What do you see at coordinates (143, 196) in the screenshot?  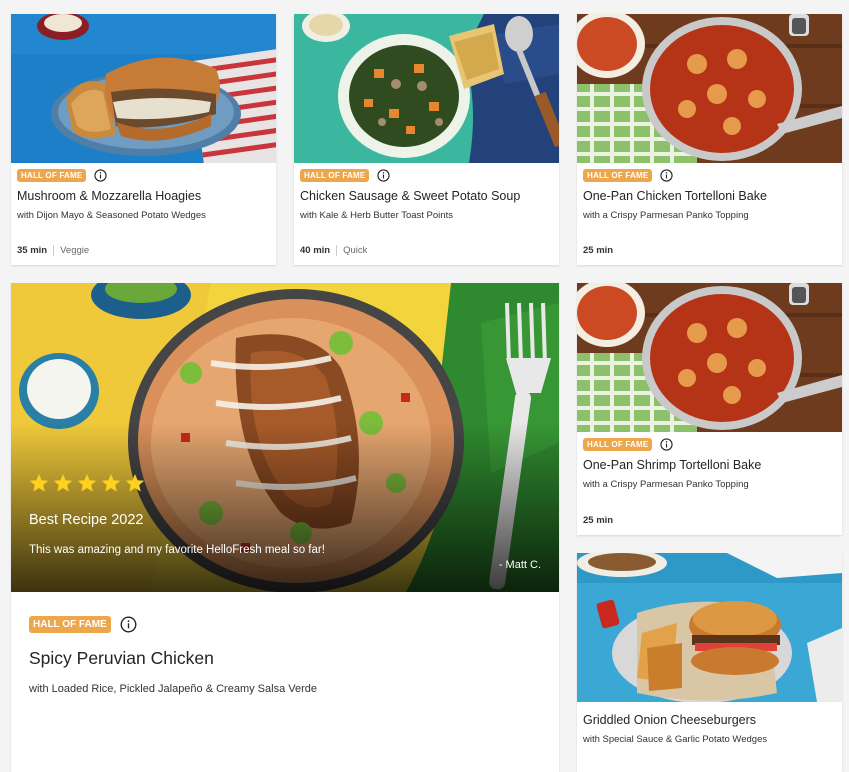 I see `recipe-title: Mushroom & Mozzarella Hoagies` at bounding box center [143, 196].